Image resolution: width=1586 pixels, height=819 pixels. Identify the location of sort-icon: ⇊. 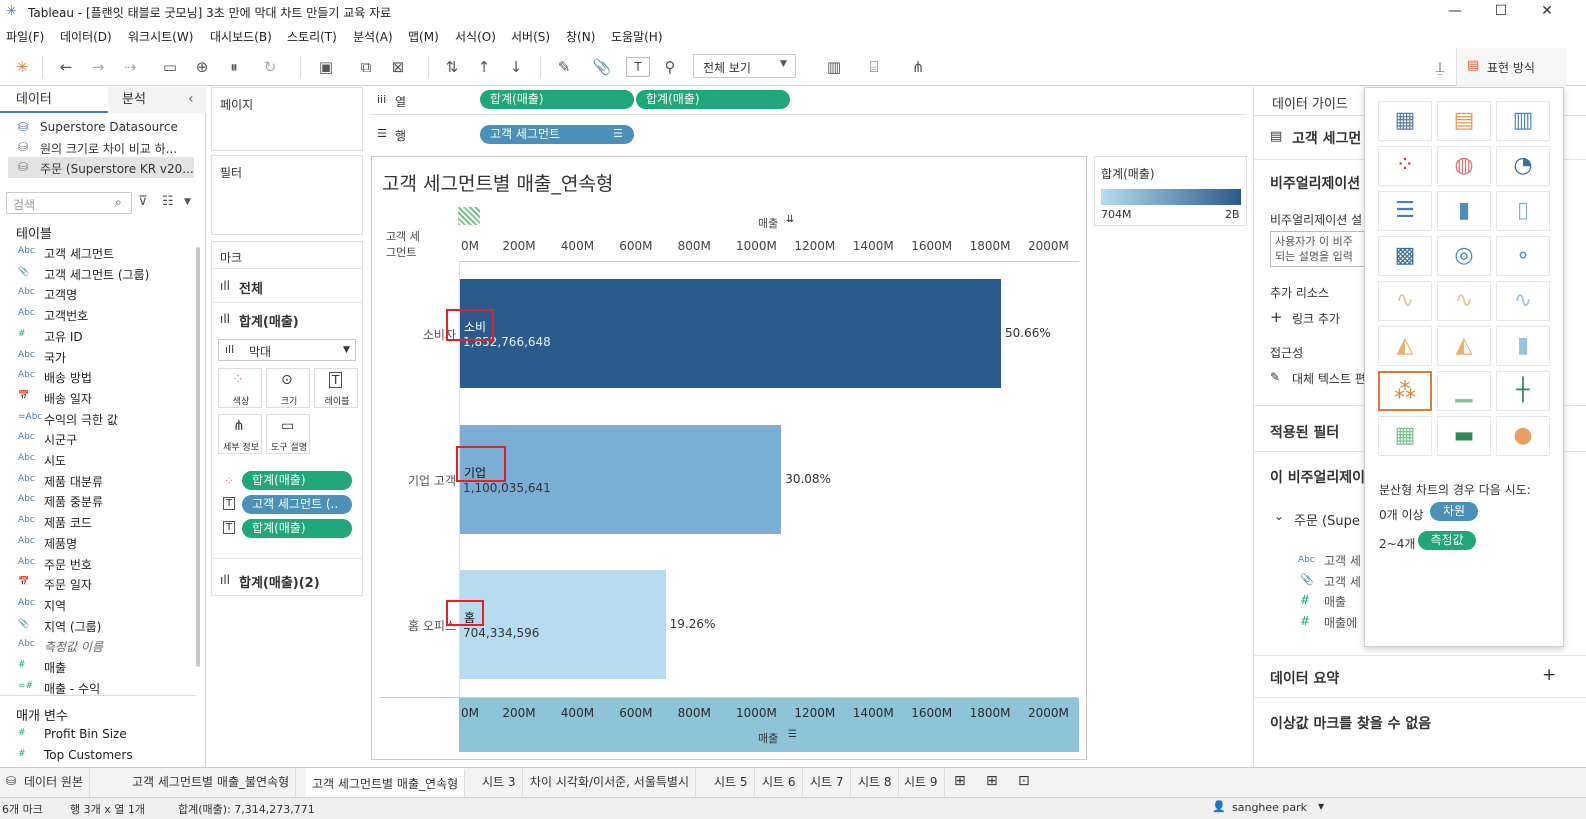
(790, 219).